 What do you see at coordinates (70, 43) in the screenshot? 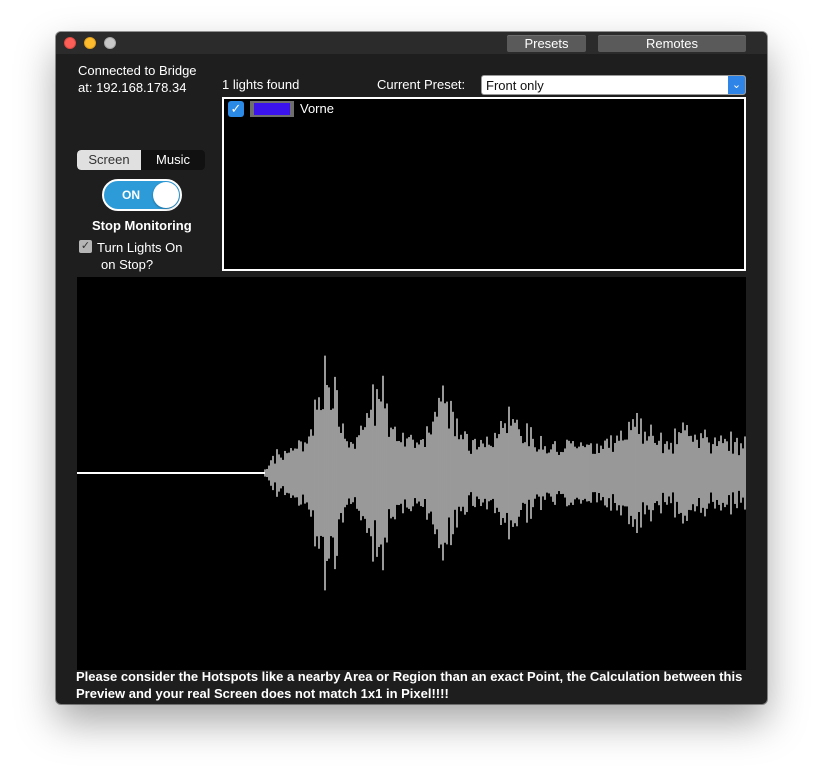
I see `close-window-button` at bounding box center [70, 43].